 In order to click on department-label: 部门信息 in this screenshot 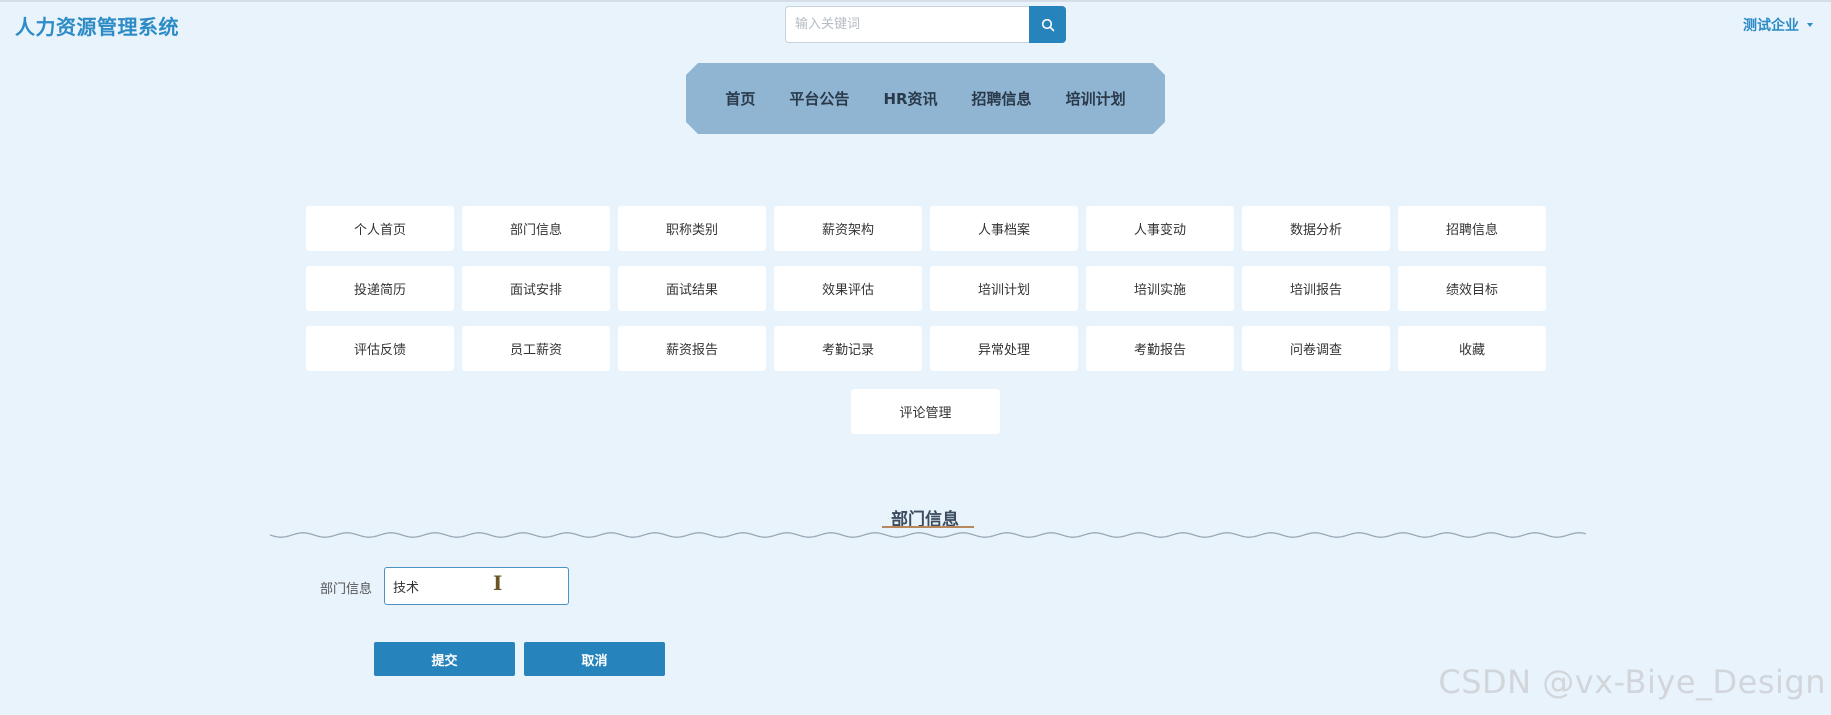, I will do `click(346, 589)`.